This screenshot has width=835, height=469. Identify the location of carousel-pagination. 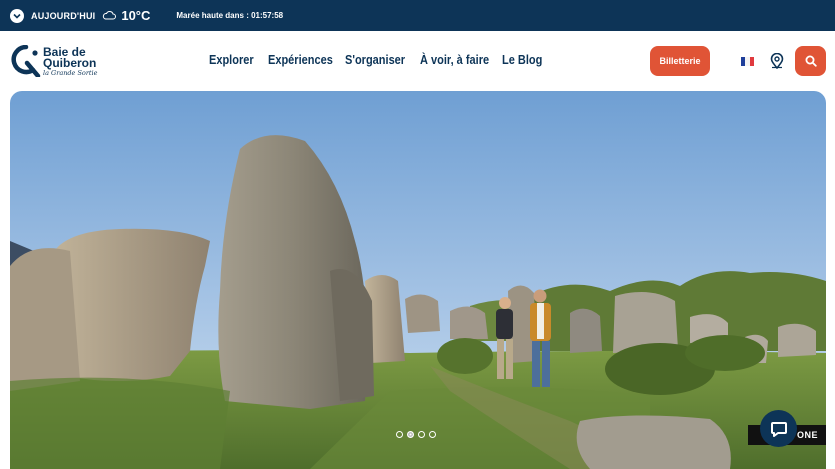
(416, 434).